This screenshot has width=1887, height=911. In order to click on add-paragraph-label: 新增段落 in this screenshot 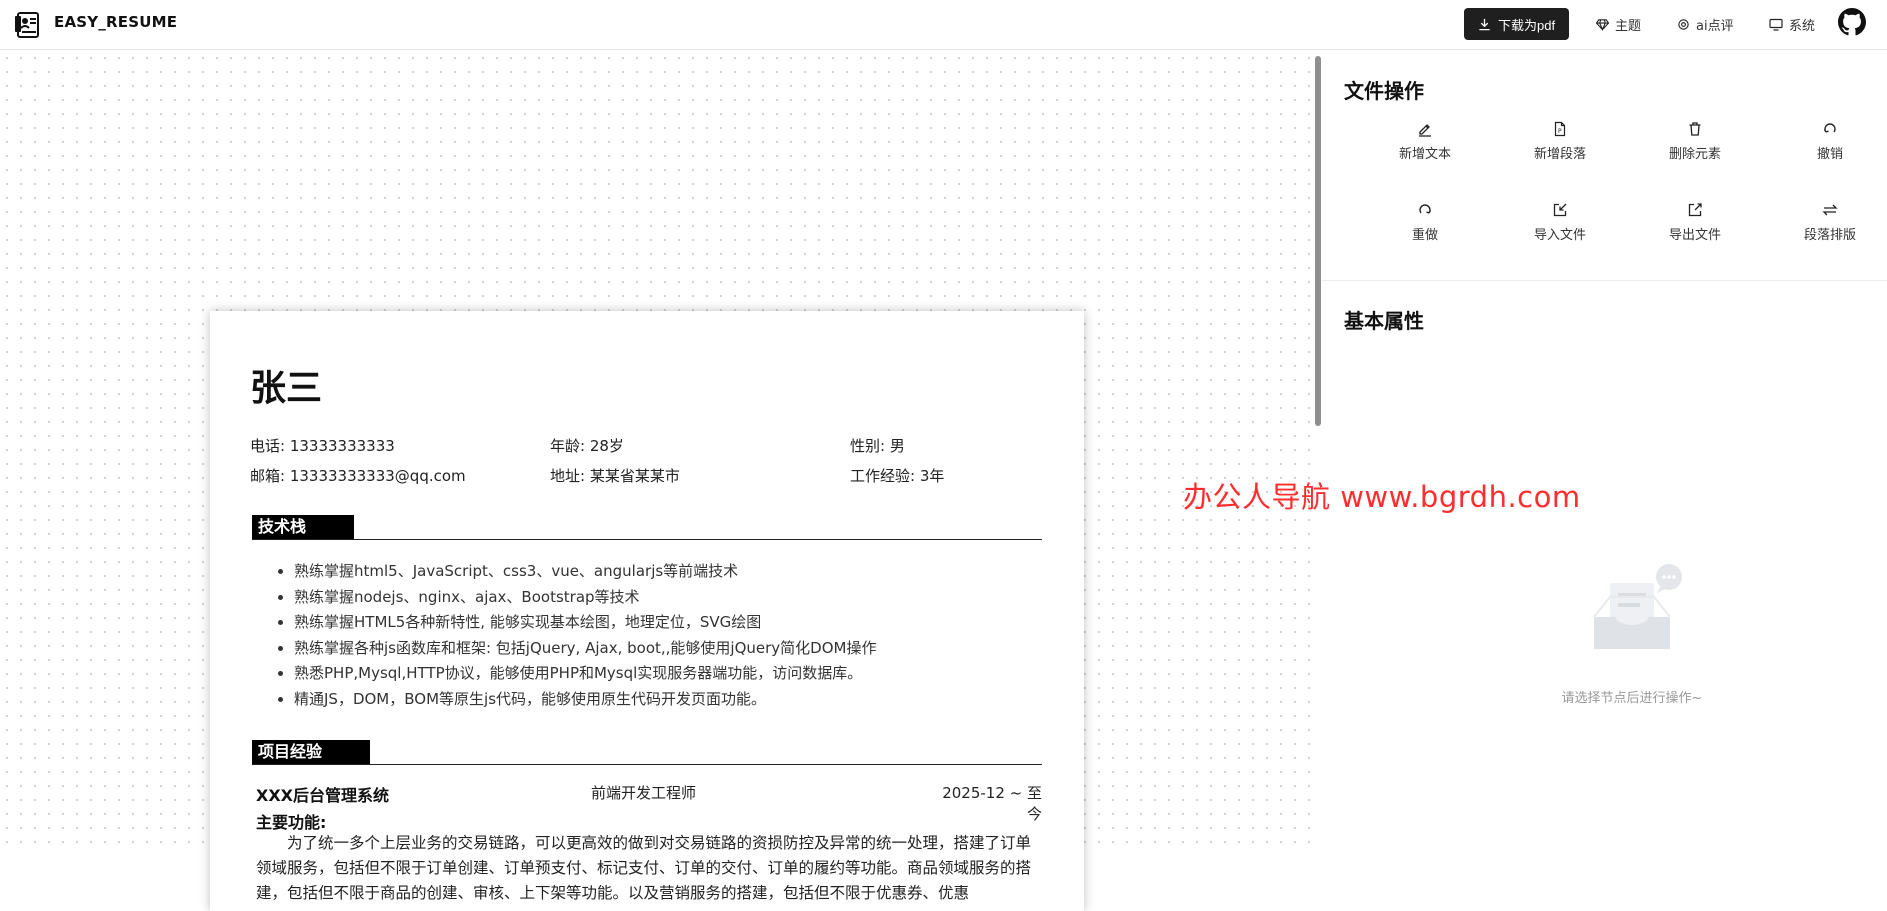, I will do `click(1559, 154)`.